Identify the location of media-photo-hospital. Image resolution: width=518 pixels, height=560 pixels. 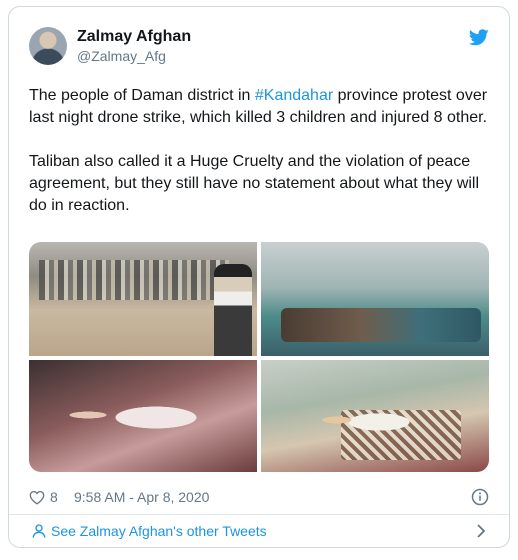
(375, 299).